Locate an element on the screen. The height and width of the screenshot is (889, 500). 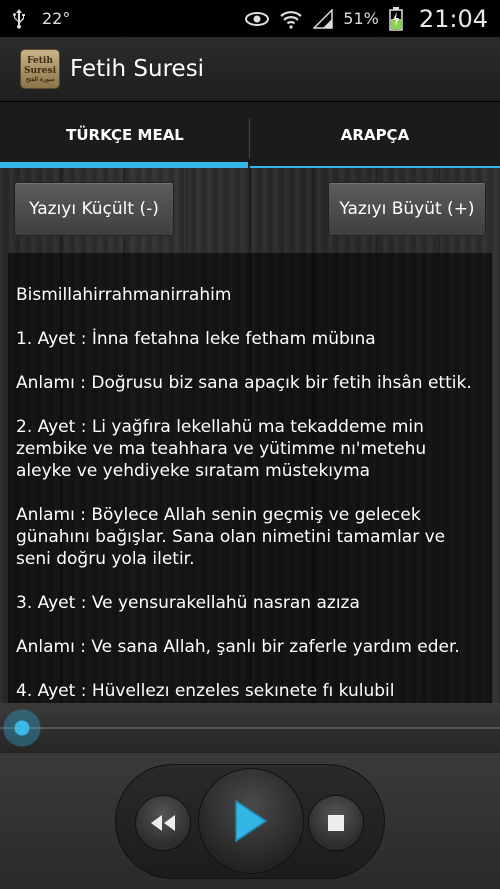
decrease-font-button: Yazıyı Küçült (-) is located at coordinates (94, 209).